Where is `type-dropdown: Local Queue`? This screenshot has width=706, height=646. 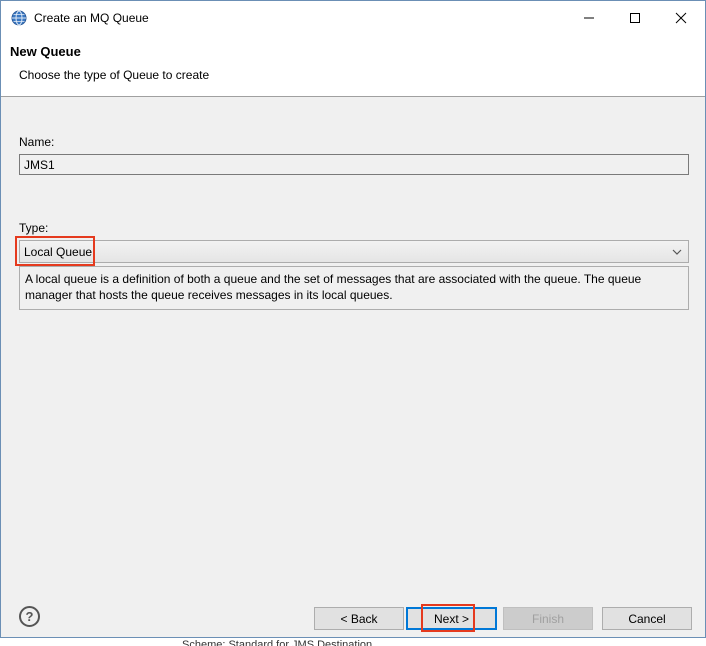 type-dropdown: Local Queue is located at coordinates (354, 251).